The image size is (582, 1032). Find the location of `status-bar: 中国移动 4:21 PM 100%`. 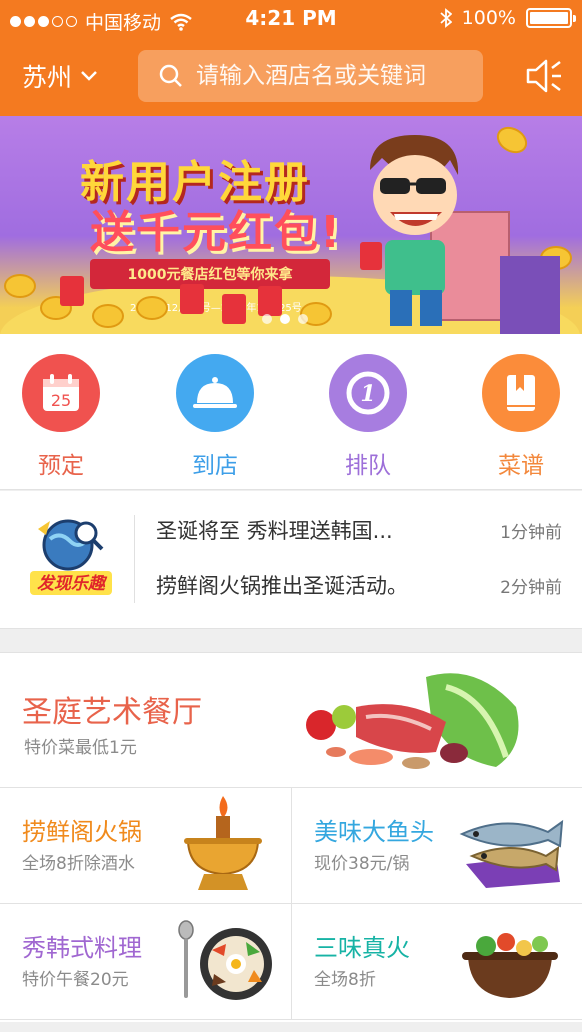

status-bar: 中国移动 4:21 PM 100% is located at coordinates (291, 19).